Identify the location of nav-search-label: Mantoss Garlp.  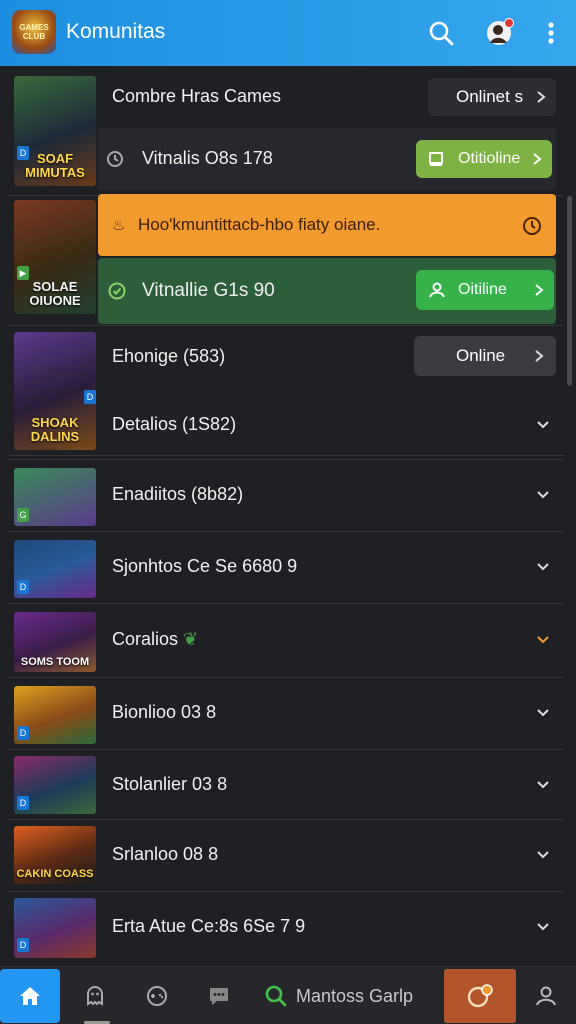
(355, 995).